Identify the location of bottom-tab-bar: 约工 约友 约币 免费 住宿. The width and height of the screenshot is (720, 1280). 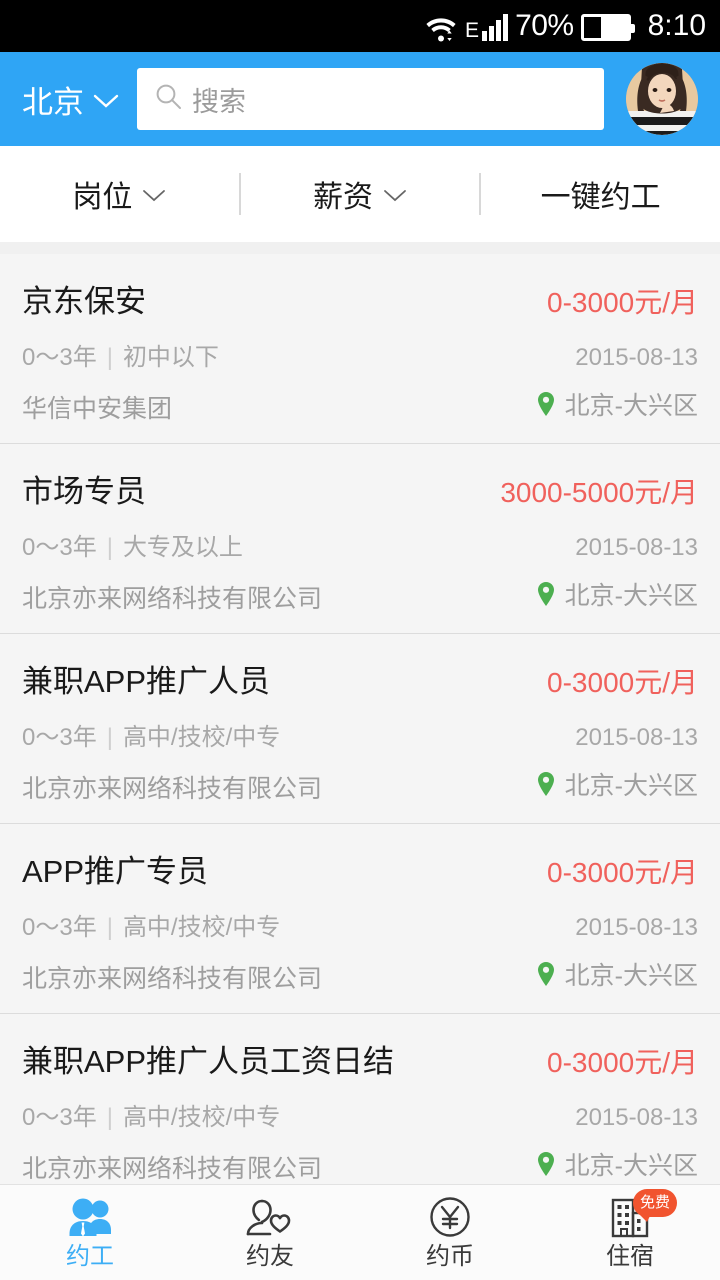
(360, 1232).